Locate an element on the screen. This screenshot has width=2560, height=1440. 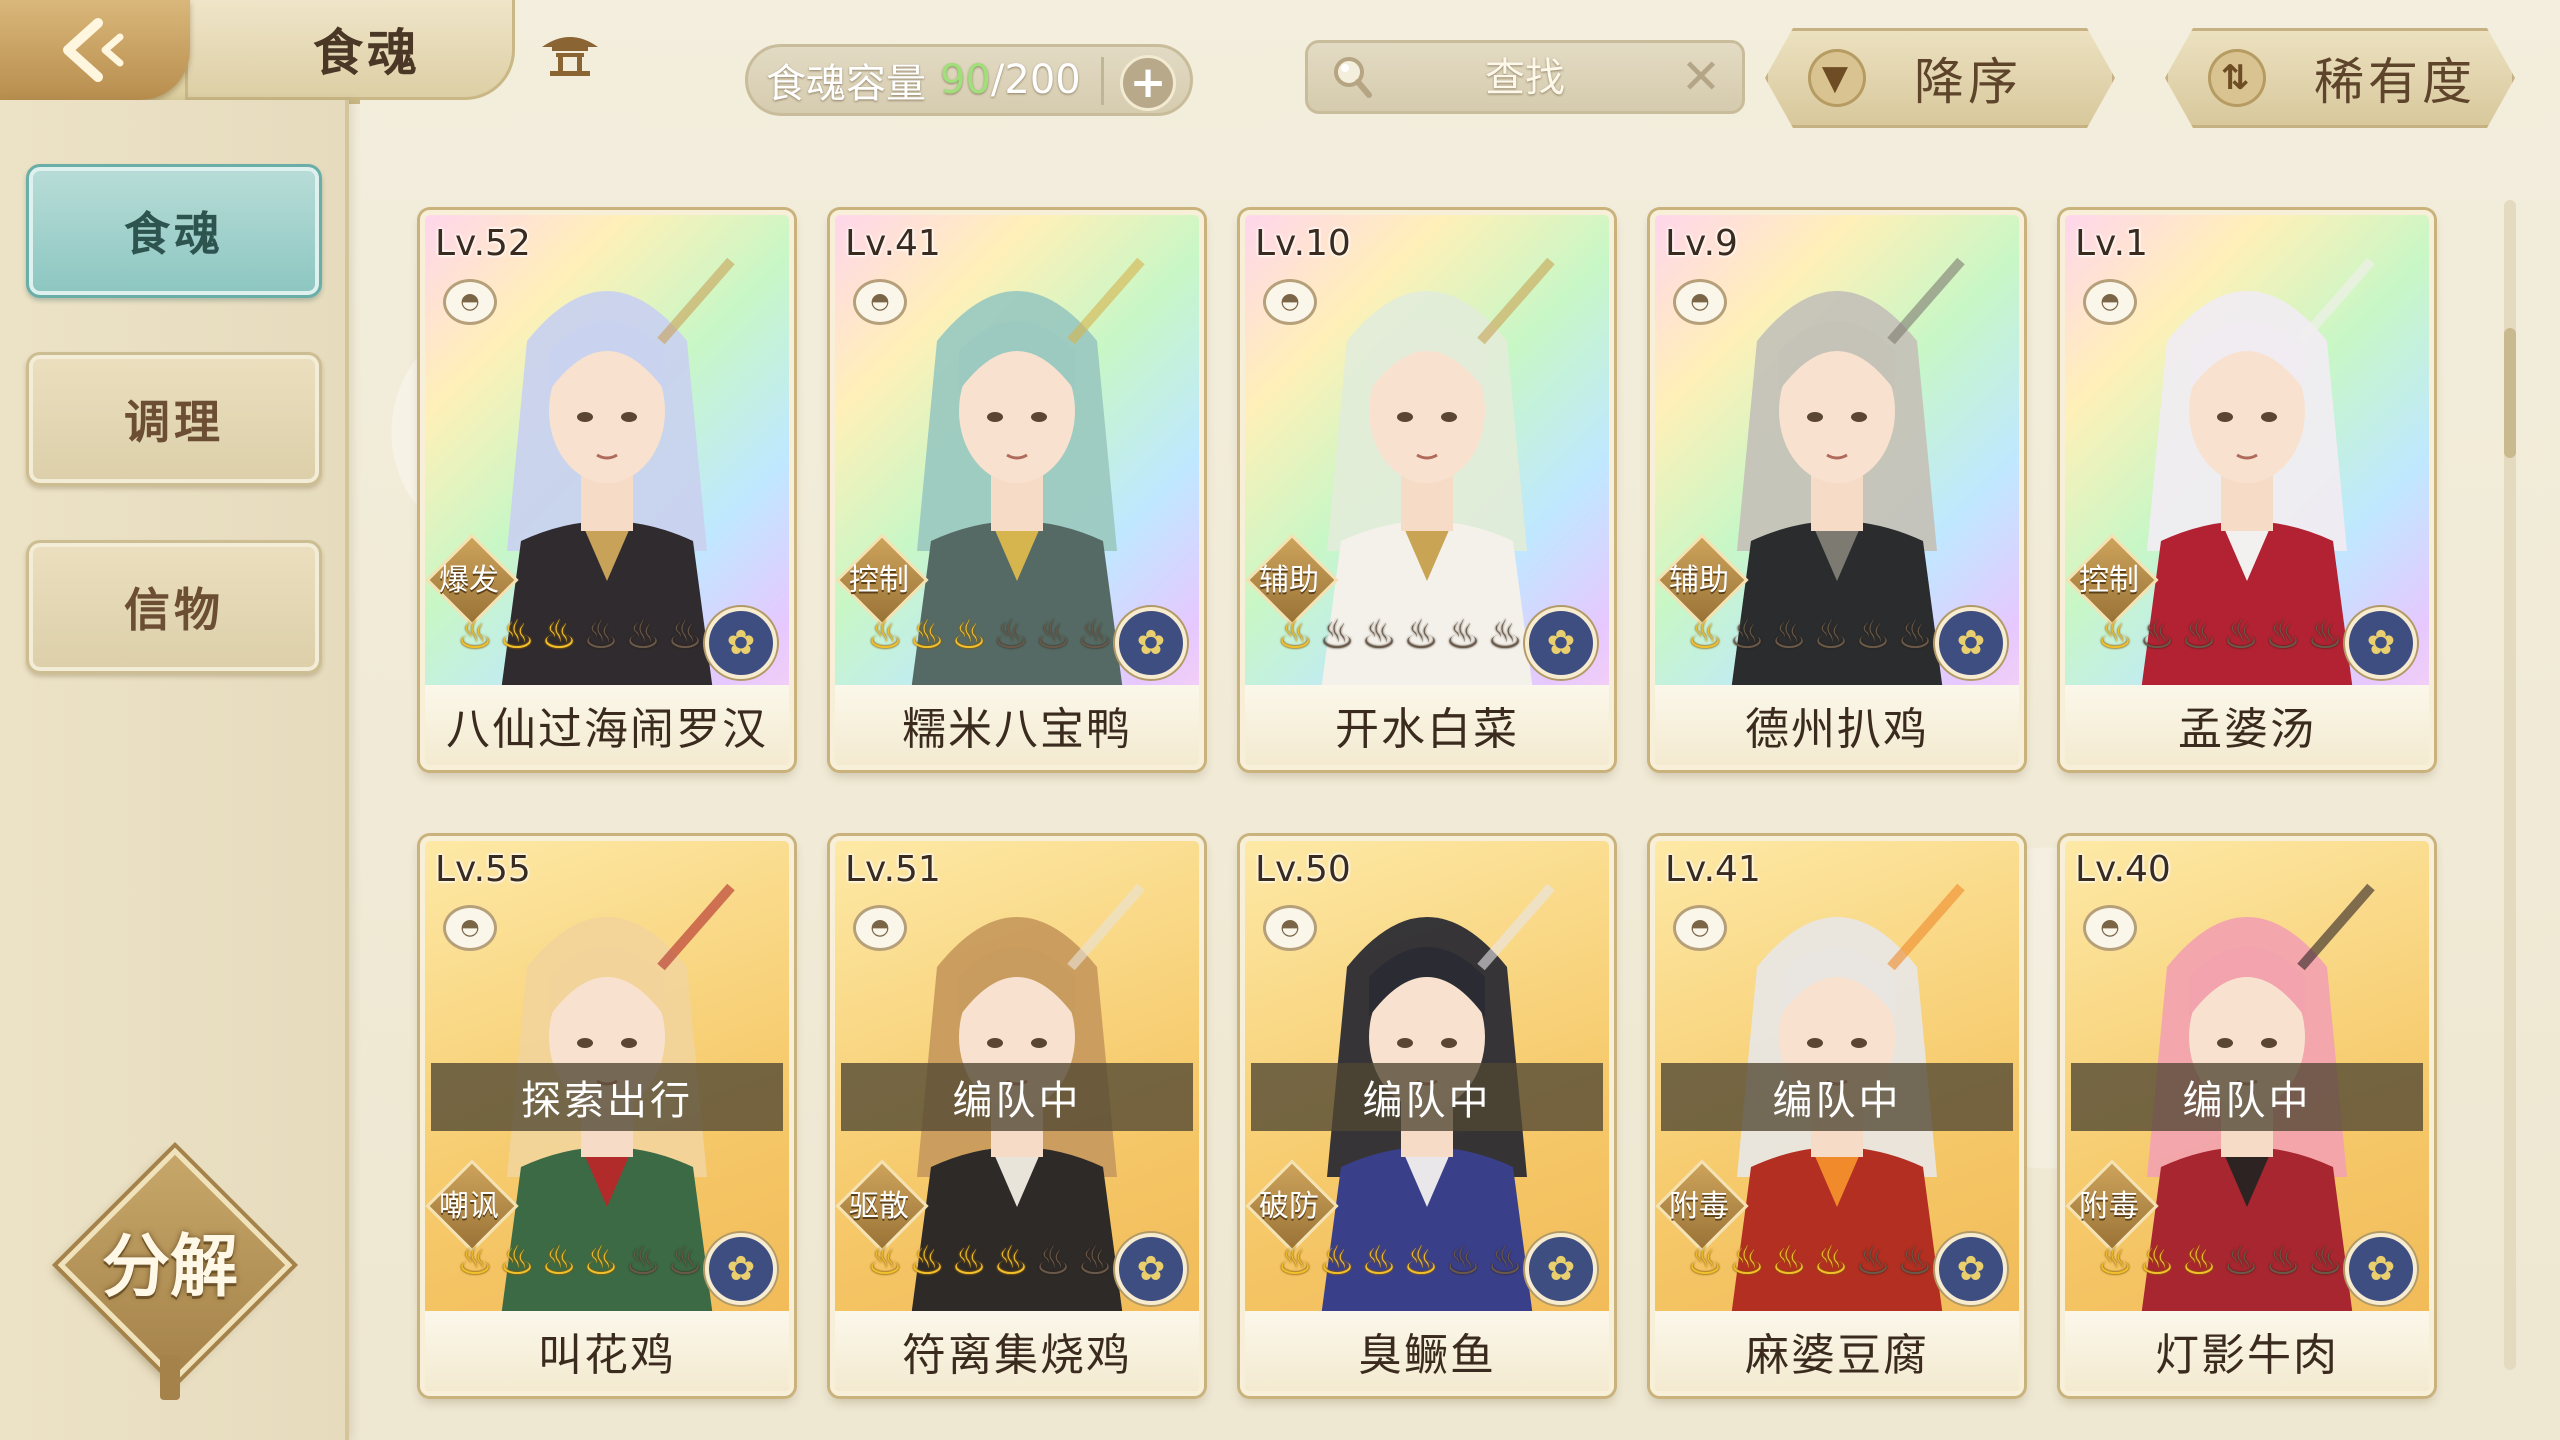
food-soul-name: 符离集烧鸡 is located at coordinates (1017, 1351).